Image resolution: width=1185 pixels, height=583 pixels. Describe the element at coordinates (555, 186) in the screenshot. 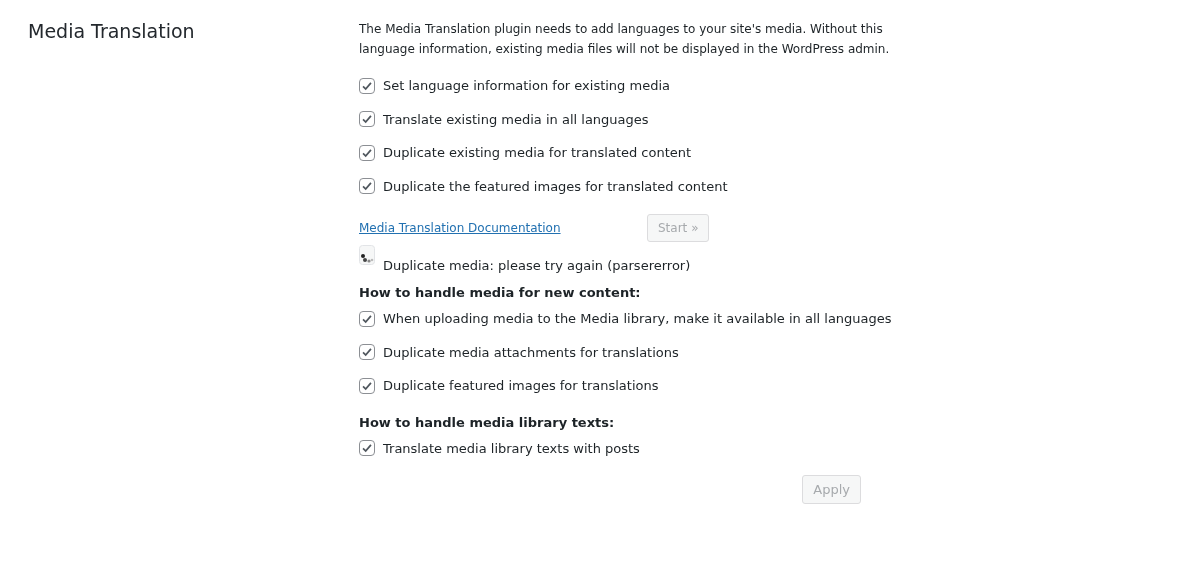

I see `checkbox-label: Duplicate the featured images for translated content` at that location.